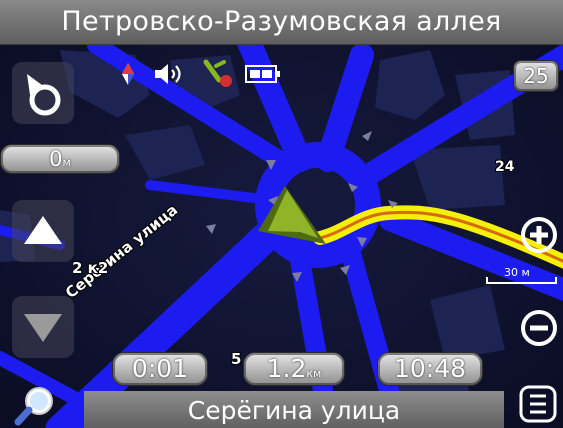 The height and width of the screenshot is (428, 563). I want to click on distance-unit: м, so click(66, 162).